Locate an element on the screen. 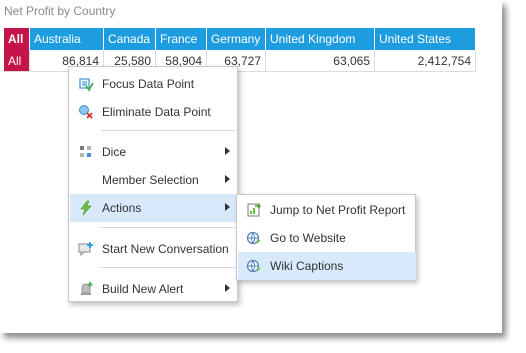 This screenshot has height=353, width=526. submenu-item-wiki-captions: Wiki Captions is located at coordinates (327, 266).